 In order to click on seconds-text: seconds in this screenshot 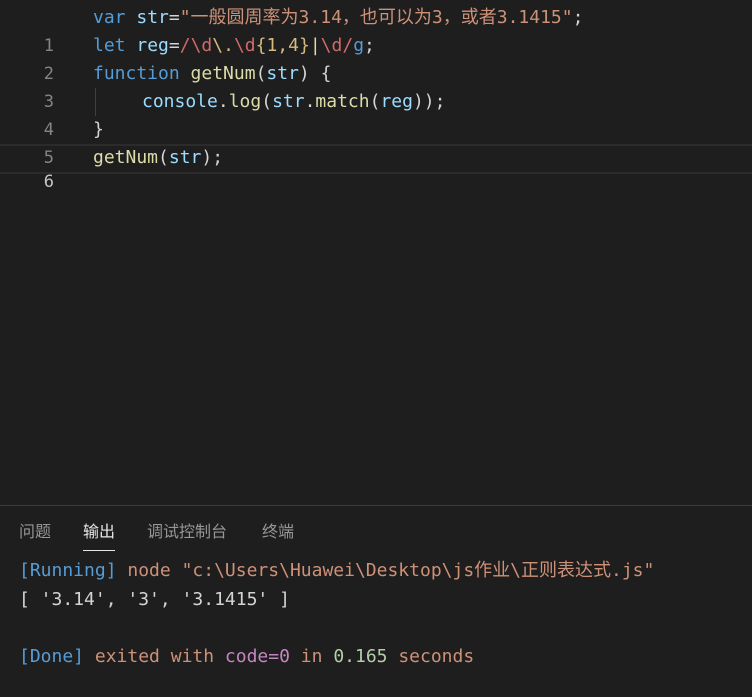, I will do `click(431, 656)`.